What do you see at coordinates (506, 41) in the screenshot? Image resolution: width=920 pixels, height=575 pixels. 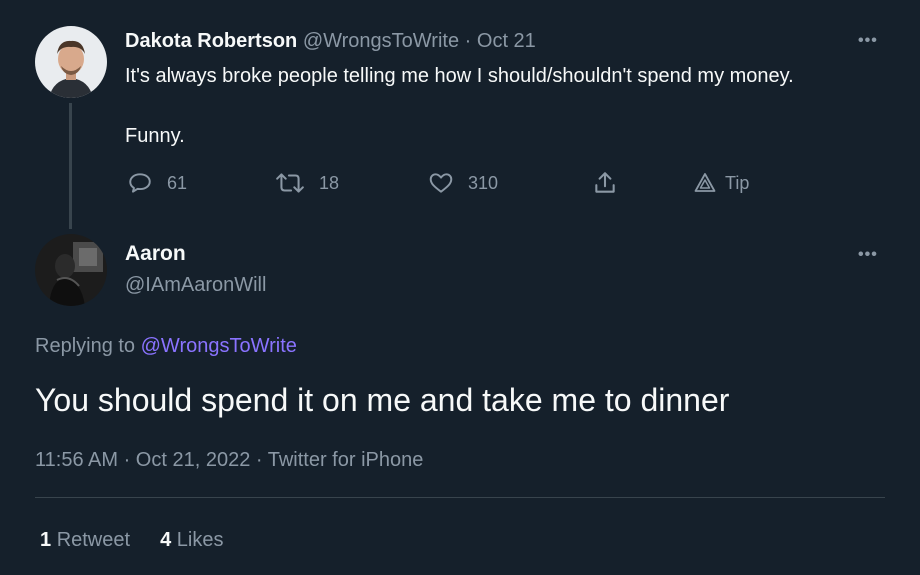 I see `parent-tweet-date: Oct 21` at bounding box center [506, 41].